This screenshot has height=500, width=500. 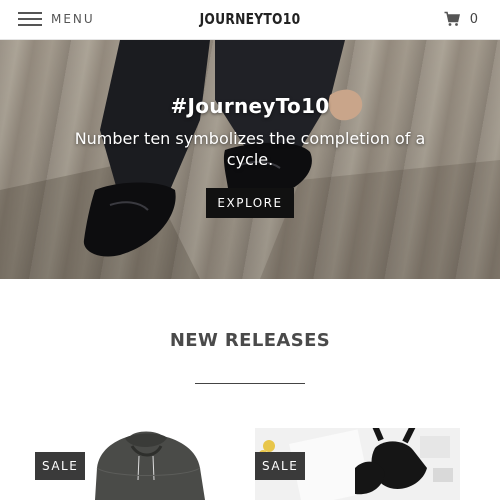 I want to click on hero-title: #JourneyTo10, so click(x=250, y=106).